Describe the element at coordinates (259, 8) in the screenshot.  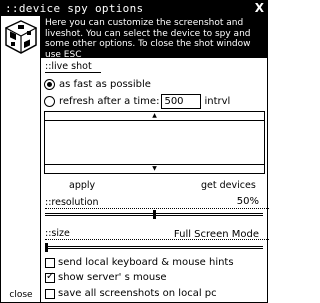
I see `close-icon: X` at that location.